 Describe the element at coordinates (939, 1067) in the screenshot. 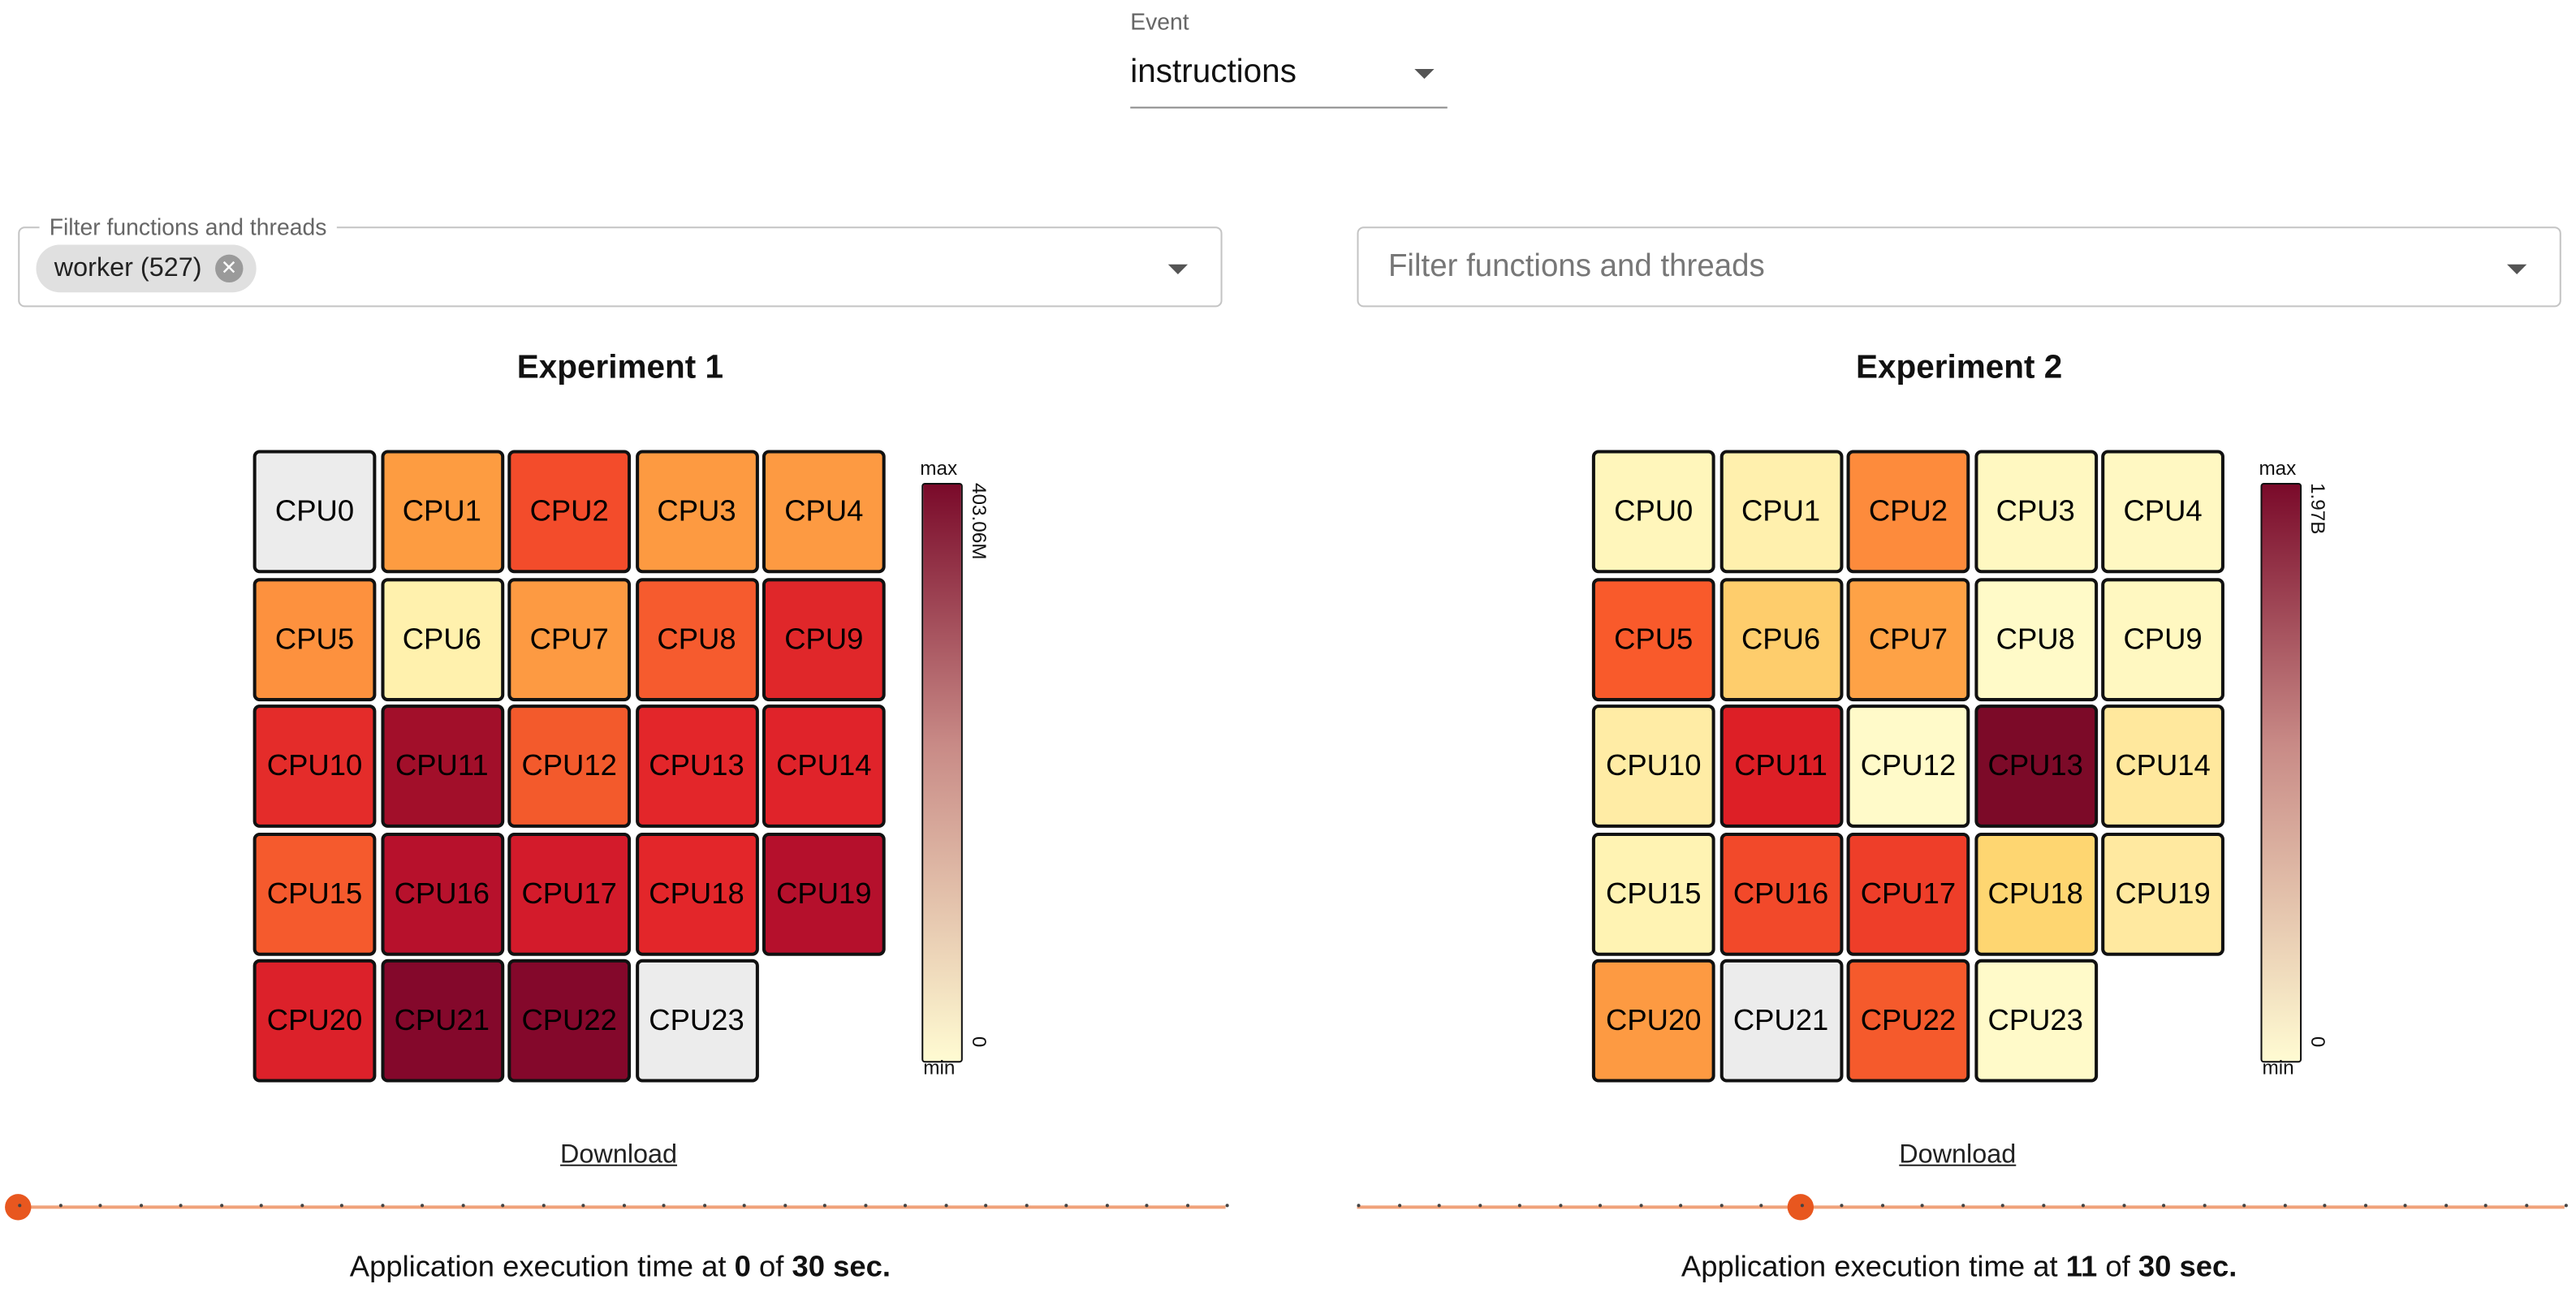

I see `color-scale-min-label: min` at that location.